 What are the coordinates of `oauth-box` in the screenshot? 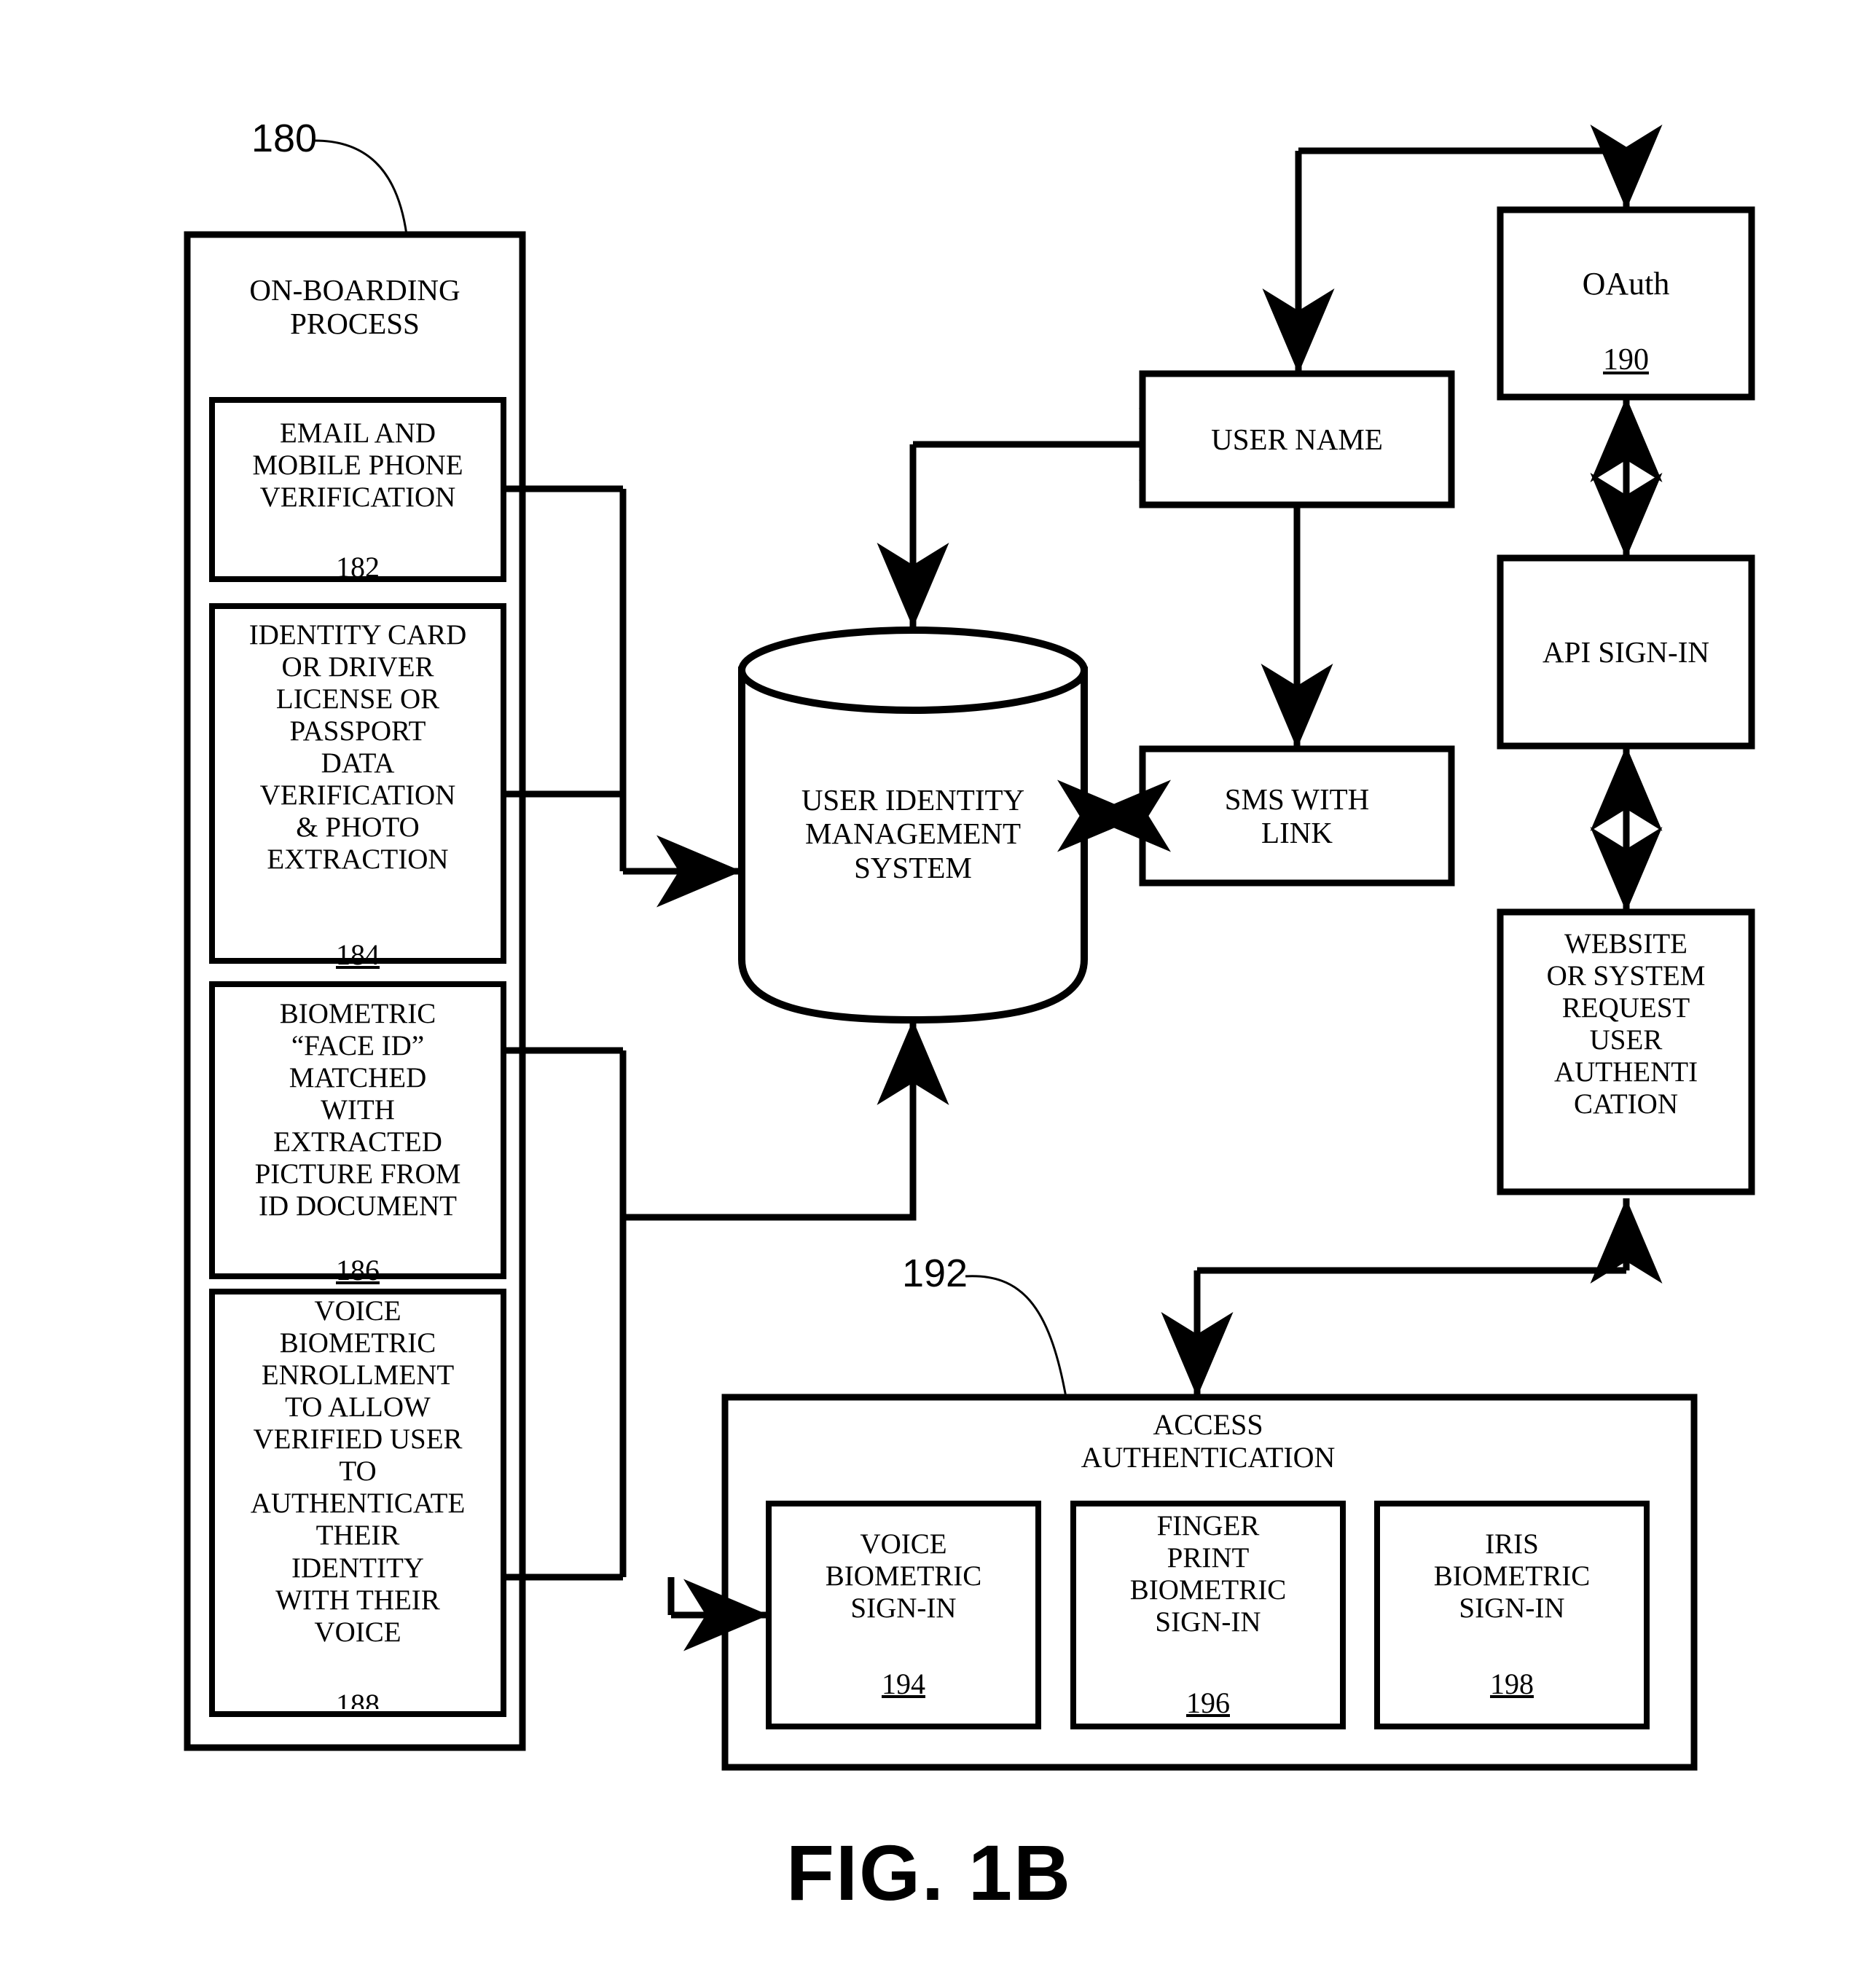 It's located at (1626, 303).